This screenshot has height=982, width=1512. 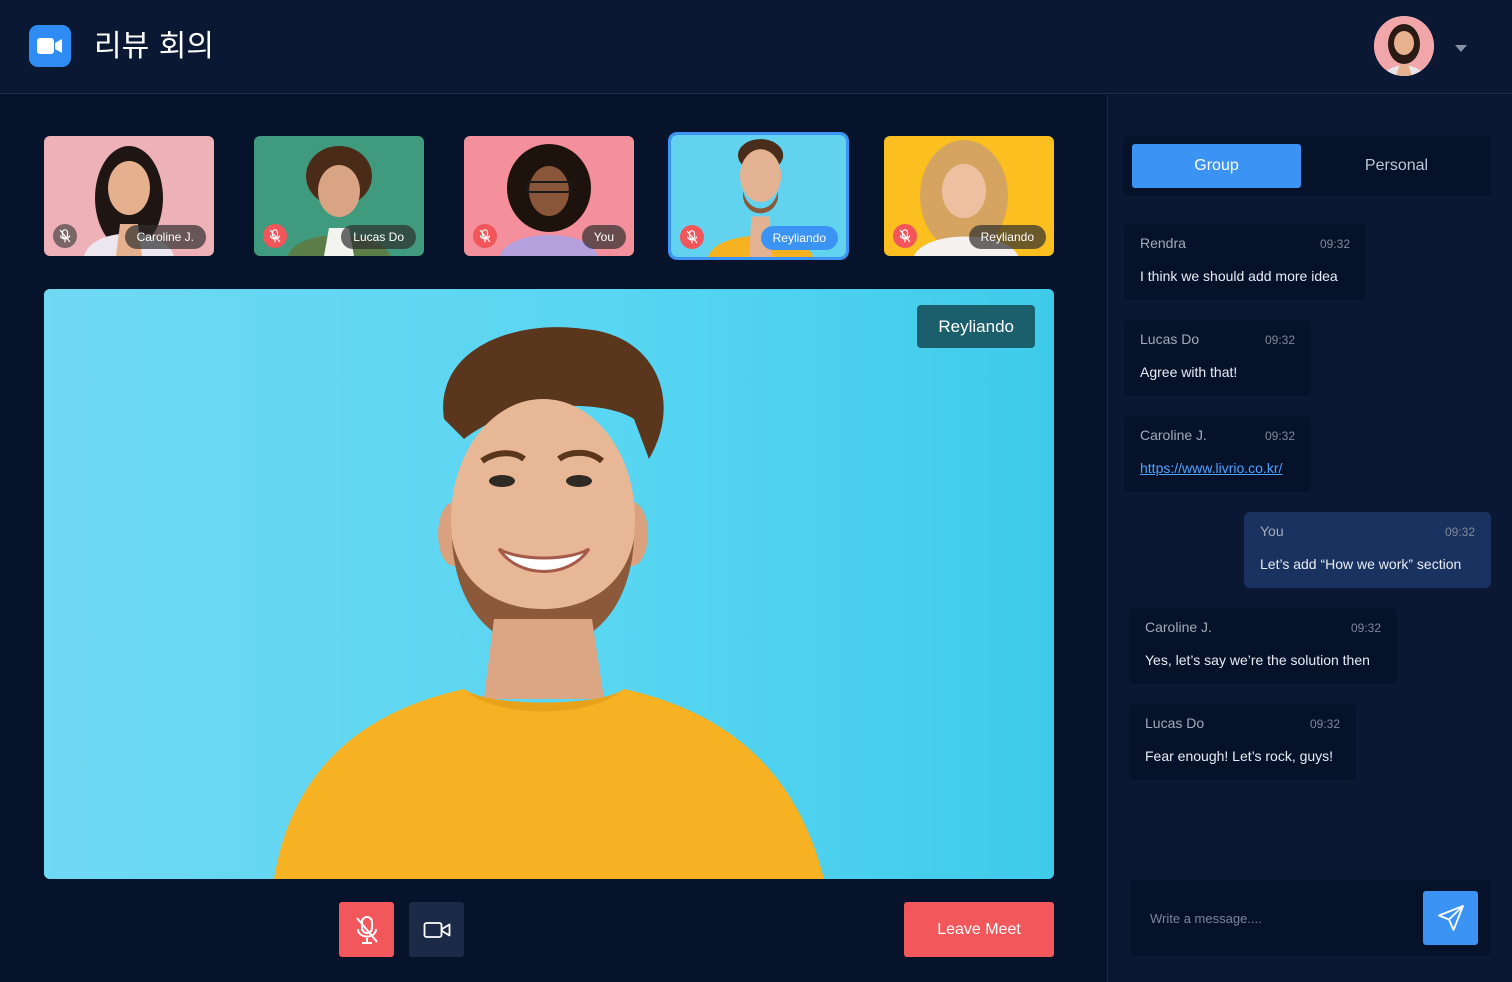 I want to click on participant-name: Caroline J., so click(x=165, y=237).